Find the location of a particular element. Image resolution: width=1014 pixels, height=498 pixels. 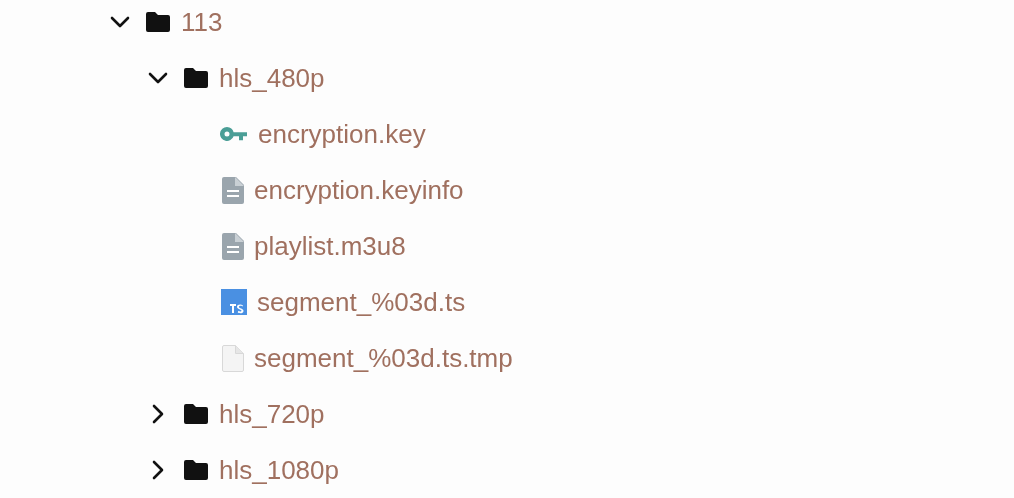

key-icon is located at coordinates (234, 134).